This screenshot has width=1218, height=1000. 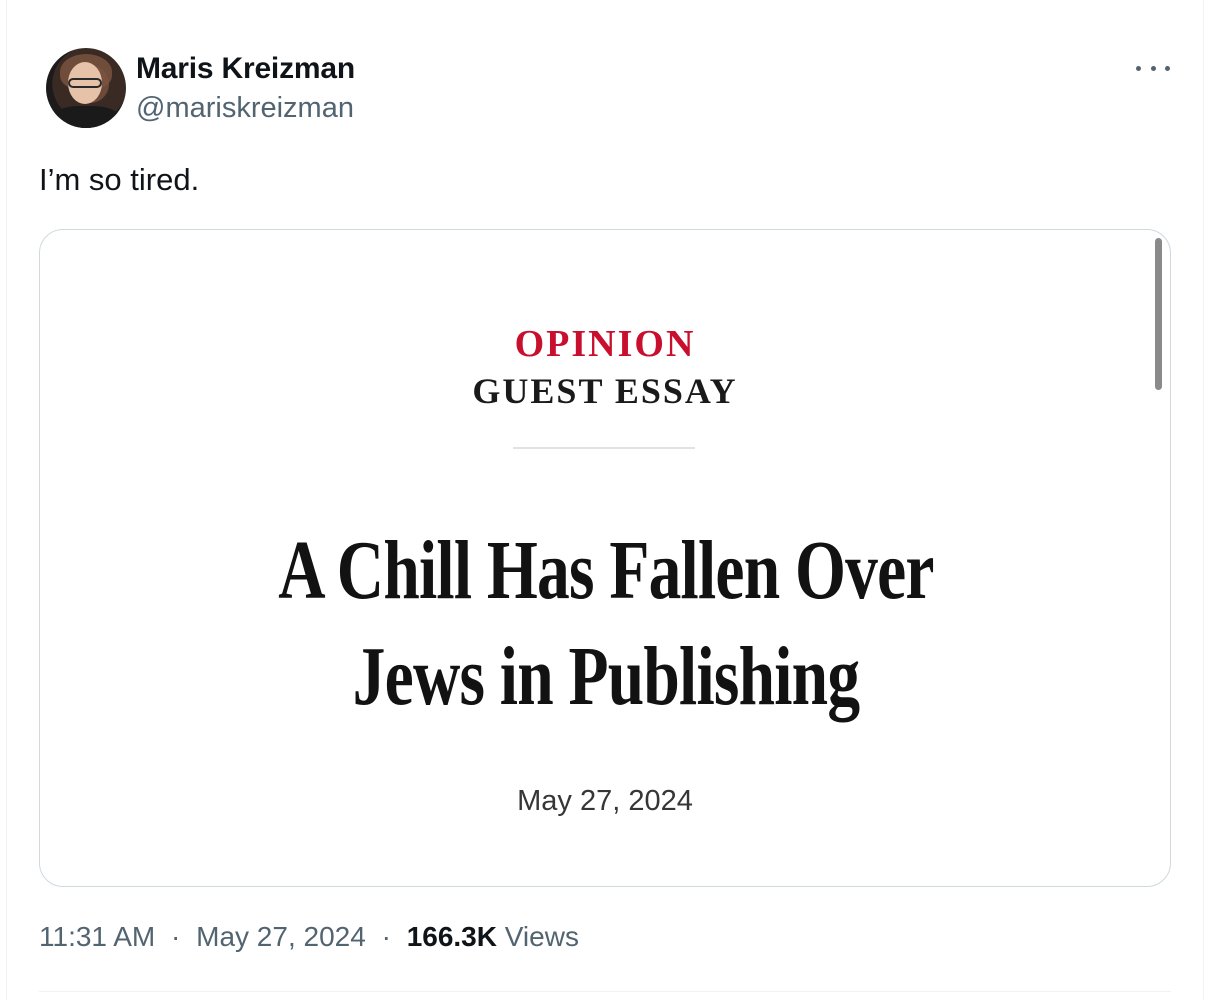 What do you see at coordinates (605, 801) in the screenshot?
I see `article-date: May 27, 2024` at bounding box center [605, 801].